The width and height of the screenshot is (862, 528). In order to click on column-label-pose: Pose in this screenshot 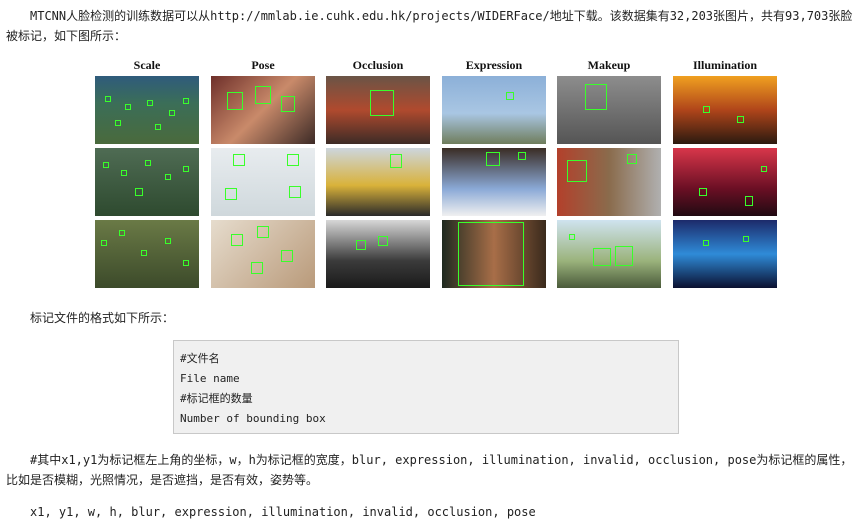, I will do `click(263, 65)`.